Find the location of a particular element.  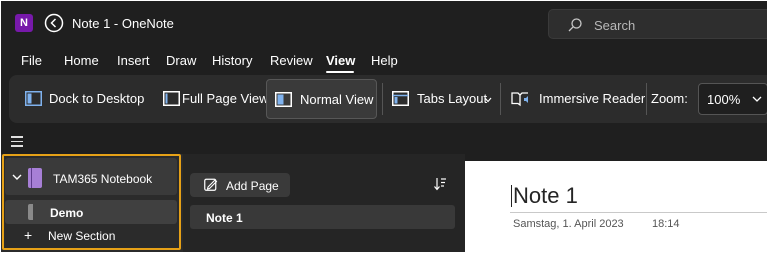

zoom-value: 100% is located at coordinates (724, 99).